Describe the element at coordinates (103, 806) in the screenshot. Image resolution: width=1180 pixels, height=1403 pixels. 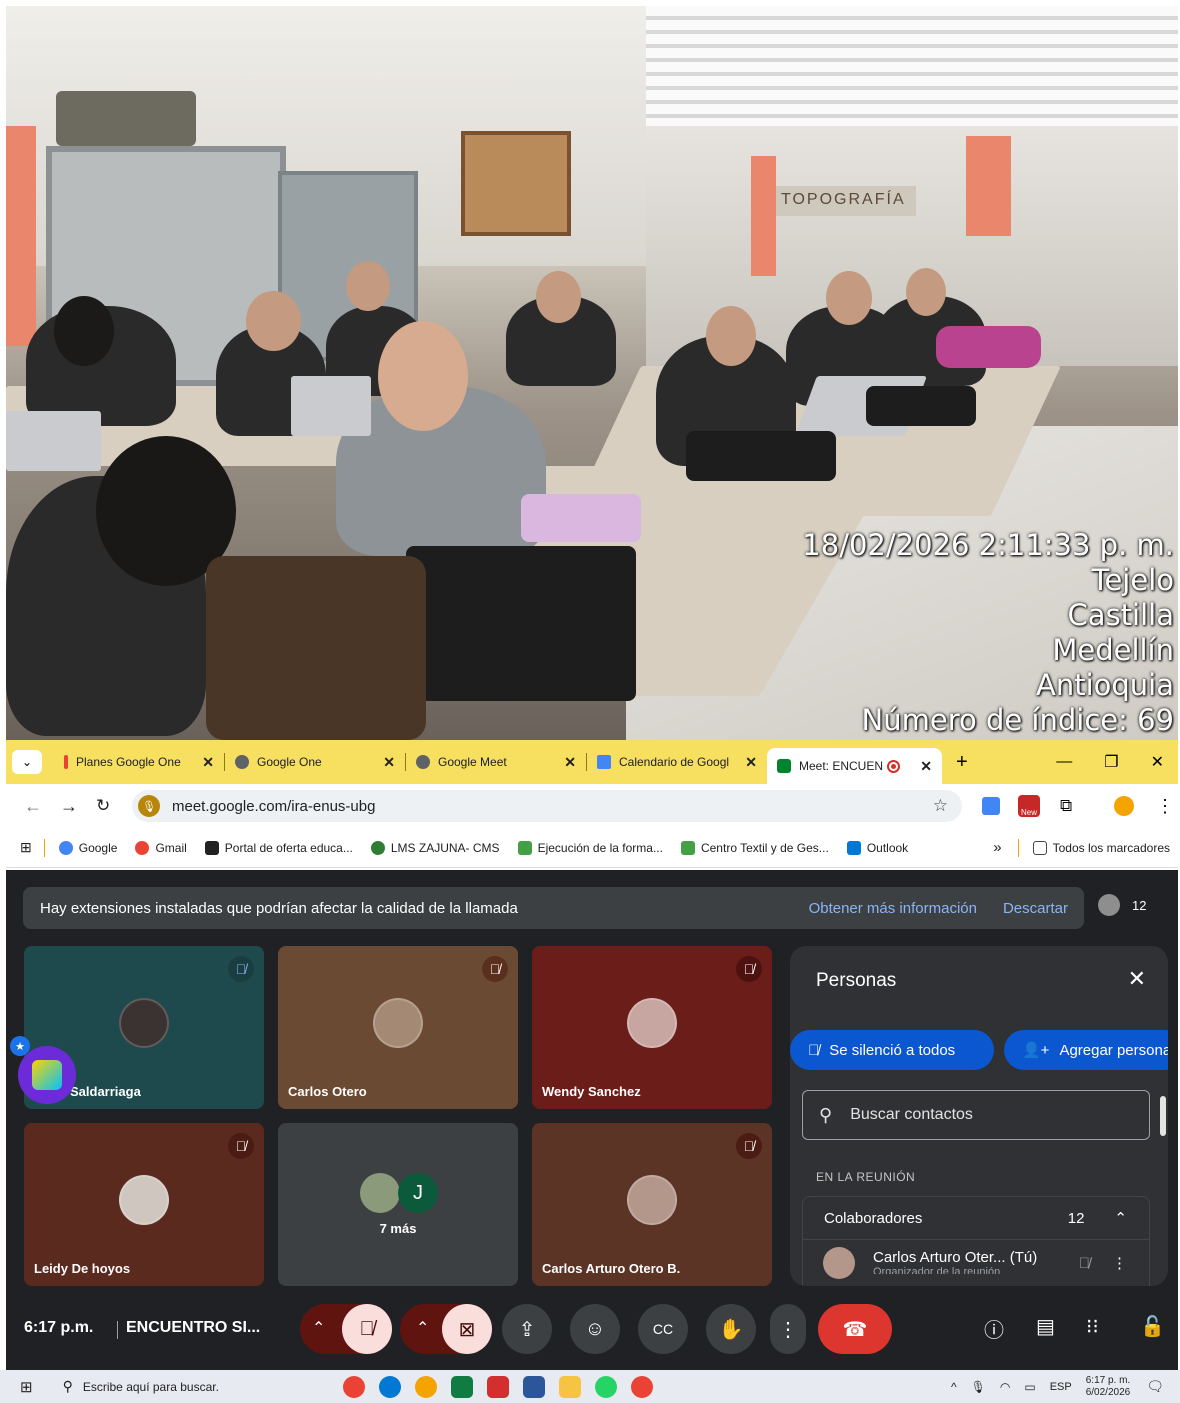
I see `reload-icon: ↻` at that location.